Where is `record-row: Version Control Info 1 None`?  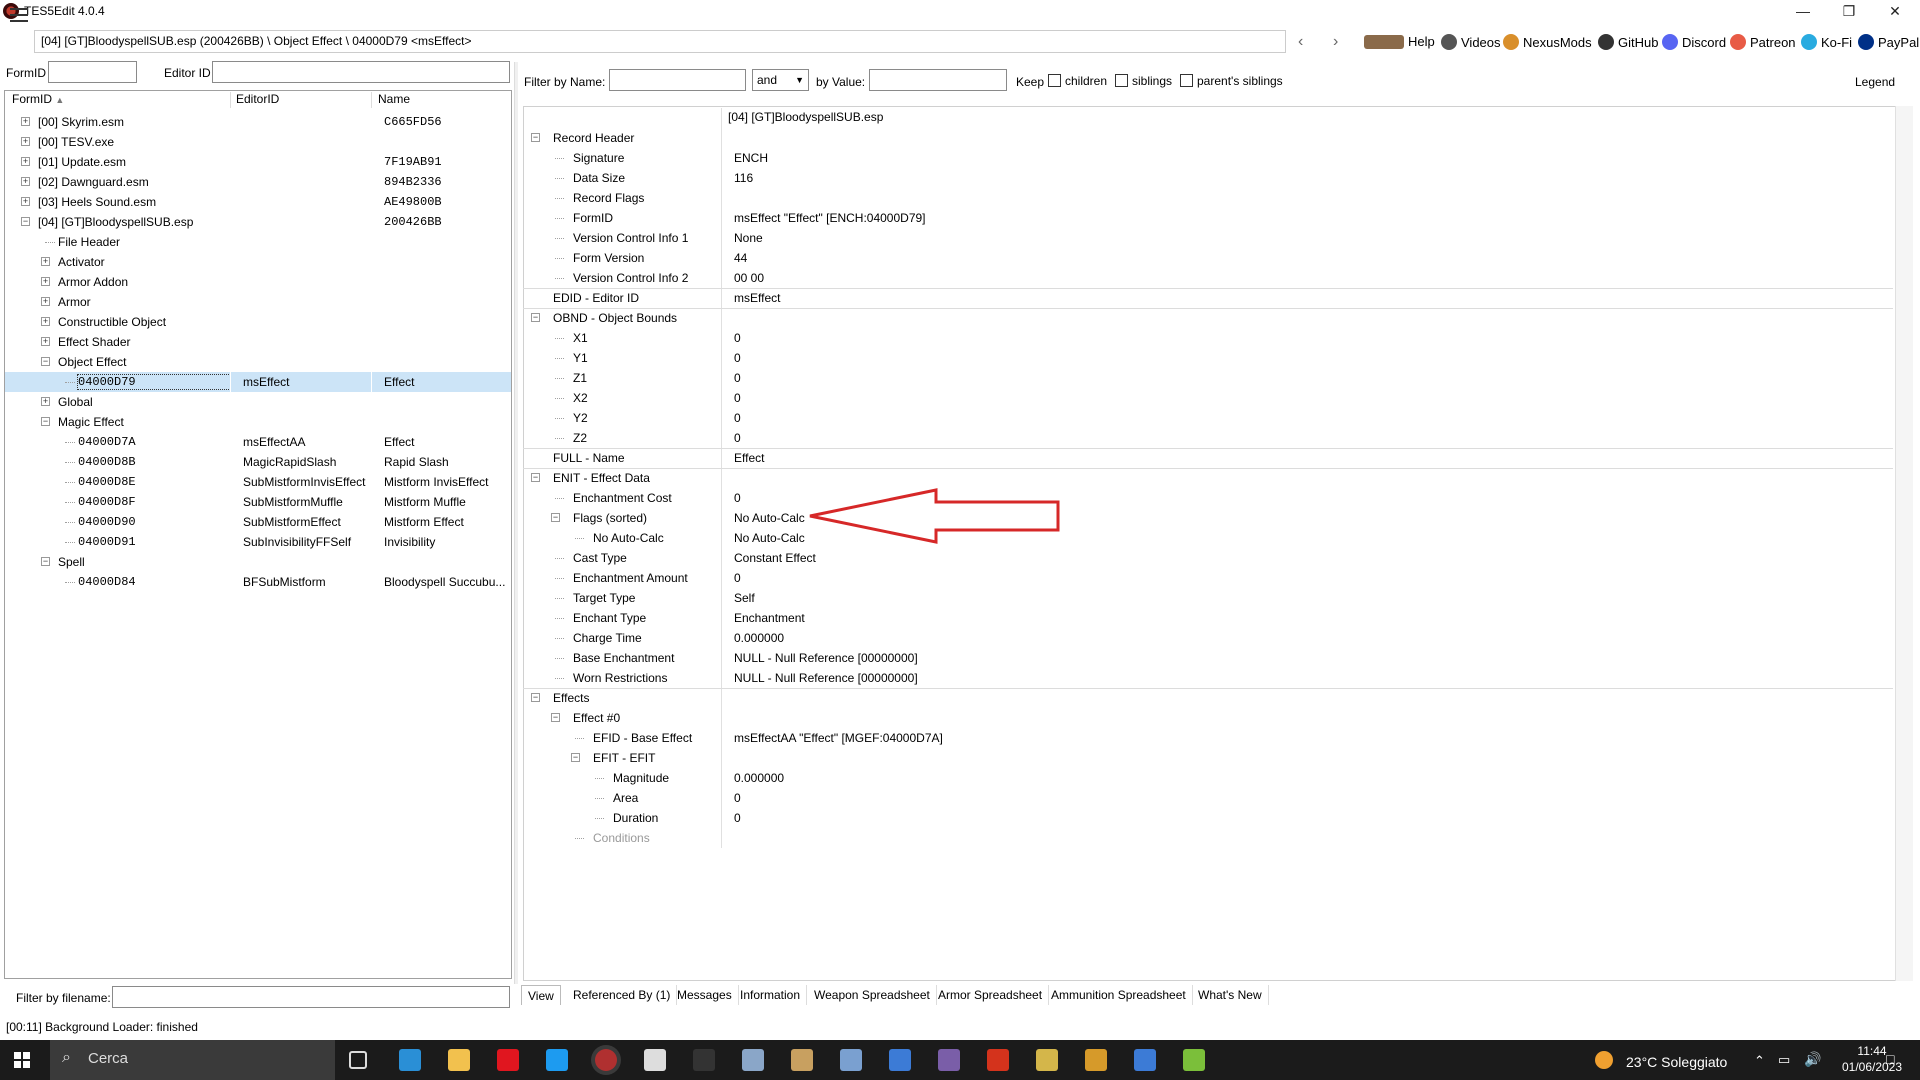
record-row: Version Control Info 1 None is located at coordinates (1208, 238).